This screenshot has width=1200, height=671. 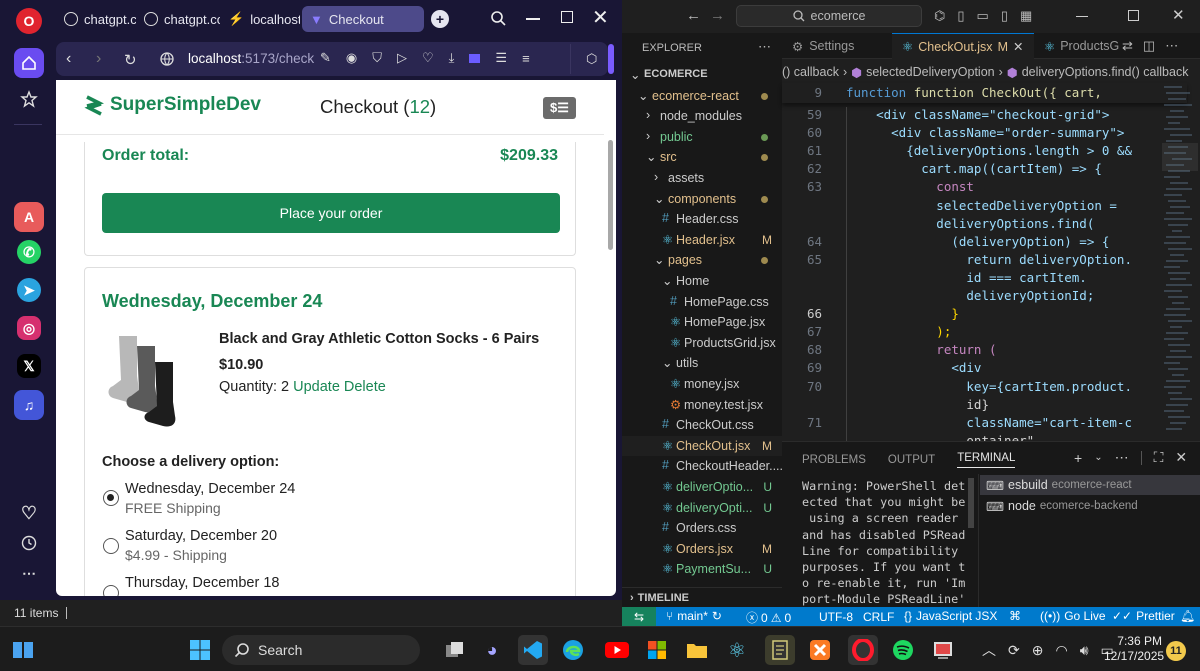 I want to click on snipping-tool-icon, so click(x=943, y=650).